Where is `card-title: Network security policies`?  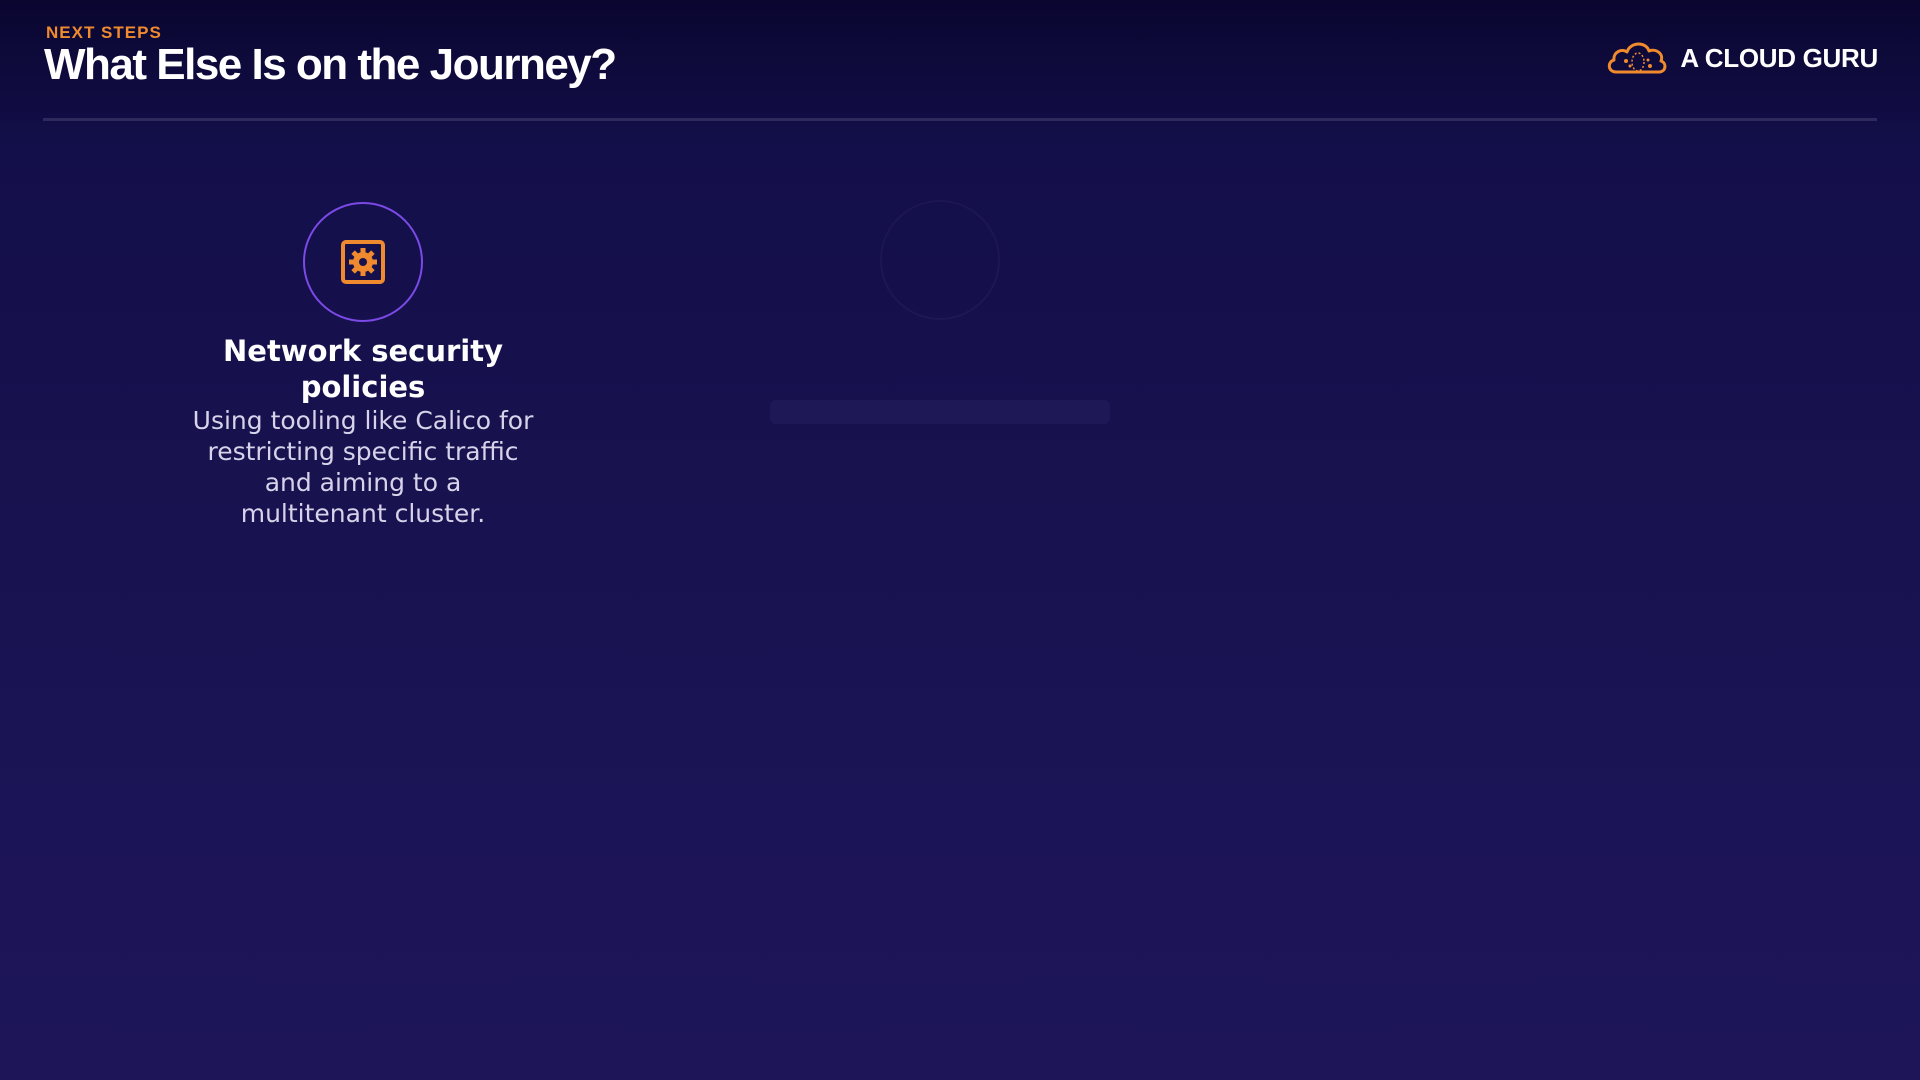 card-title: Network security policies is located at coordinates (363, 369).